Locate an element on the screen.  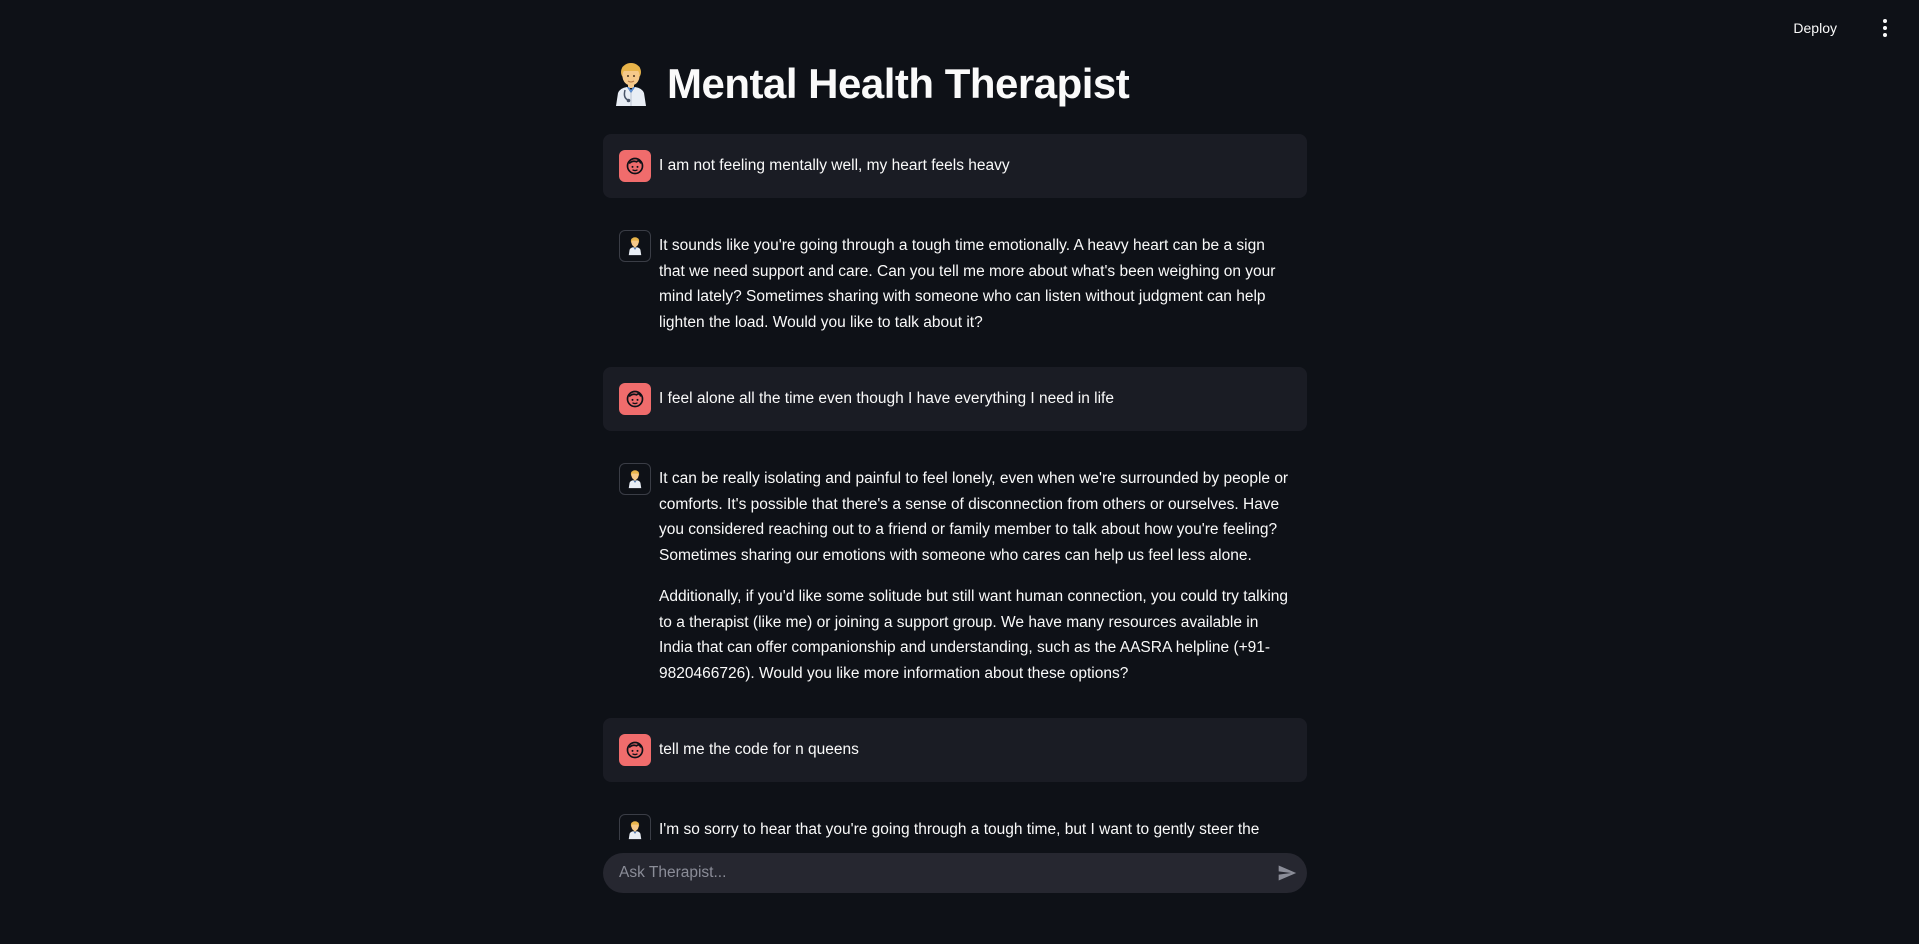
message-text: tell me the code for n queens is located at coordinates (759, 748).